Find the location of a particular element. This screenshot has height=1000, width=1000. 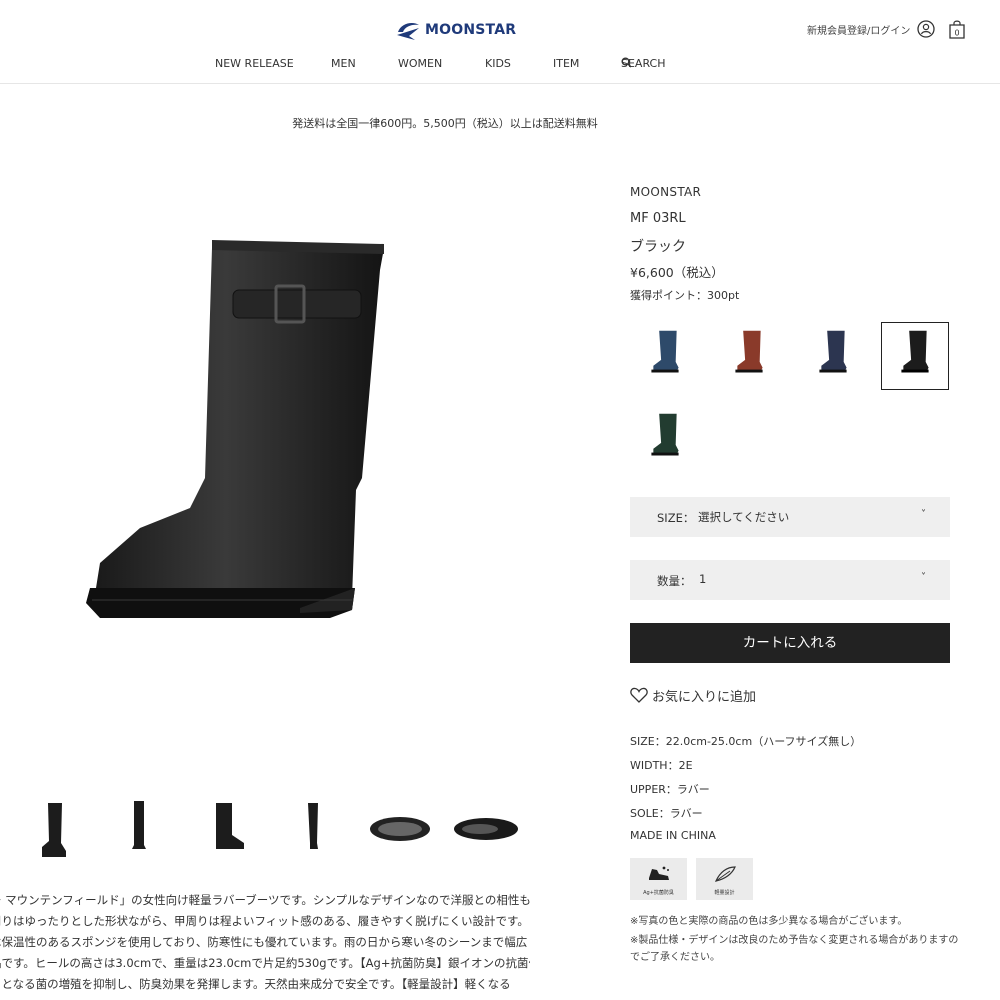

spec-sole: SOLE：ラバー is located at coordinates (666, 813).